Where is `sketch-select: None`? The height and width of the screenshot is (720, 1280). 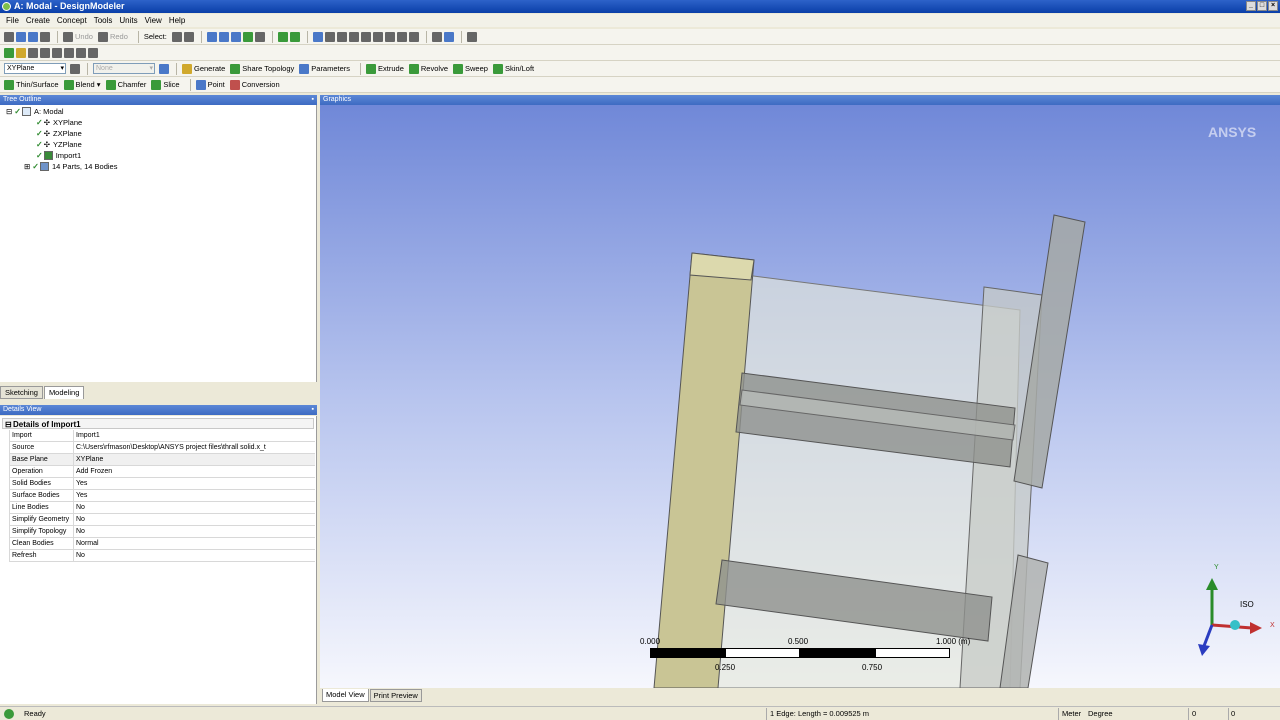 sketch-select: None is located at coordinates (124, 68).